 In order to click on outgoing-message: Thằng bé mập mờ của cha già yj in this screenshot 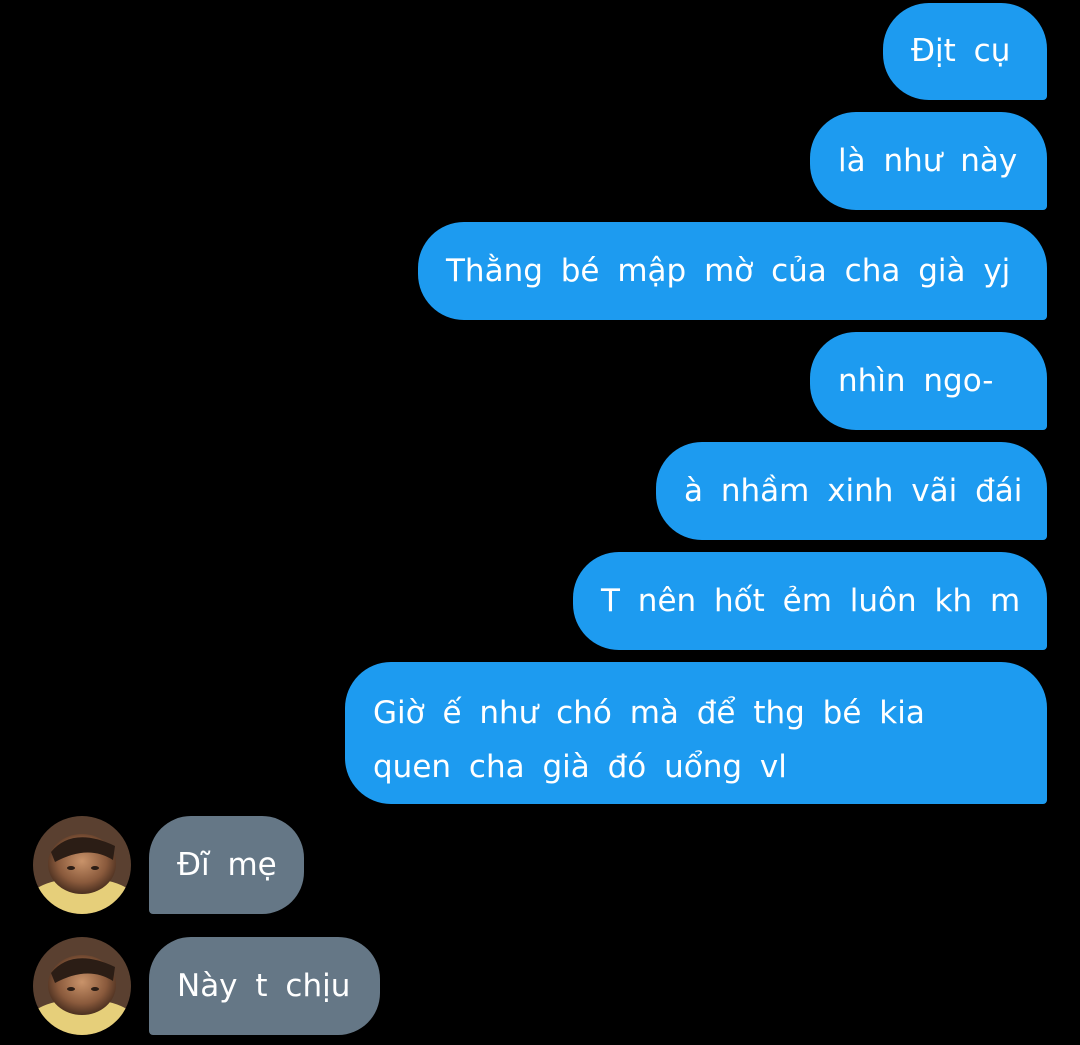, I will do `click(732, 271)`.